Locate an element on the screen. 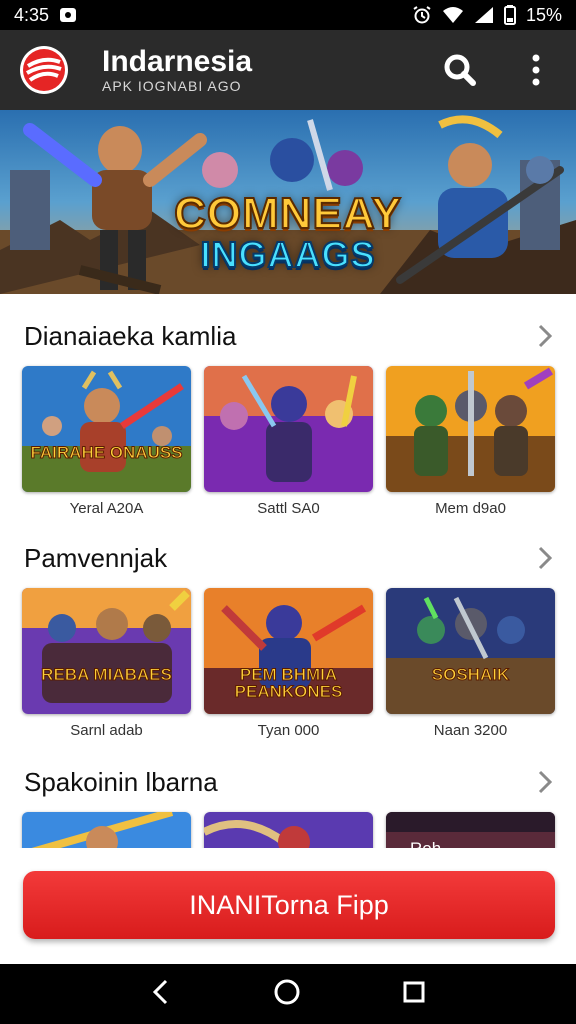 The image size is (576, 1024). status-bar: 4:35 15% is located at coordinates (288, 15).